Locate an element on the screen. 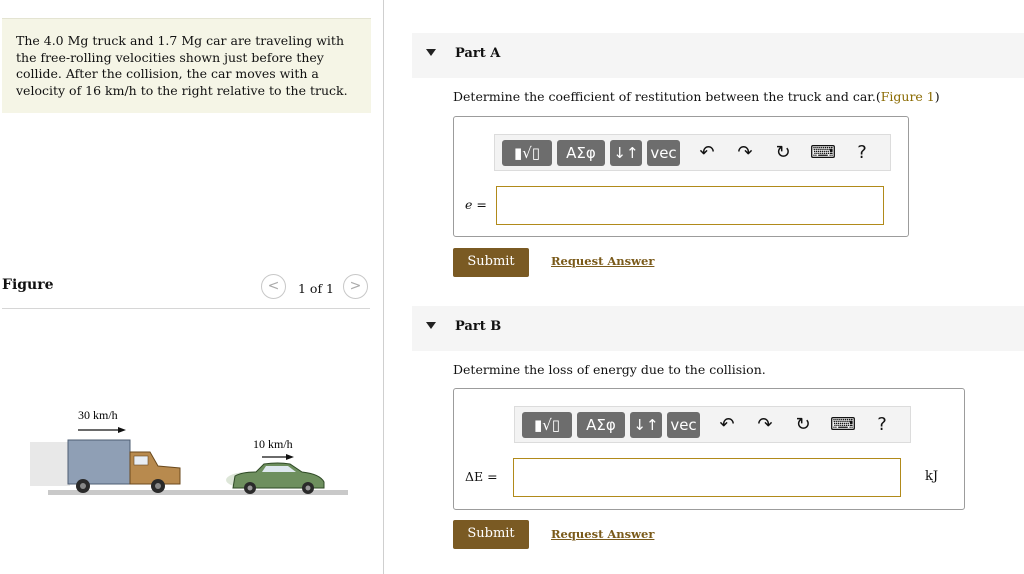  part-b-answer-box: ▮√▯ ΑΣφ ↓↑ vec ↶ ↷ ↻ ⌨ ? ΔE = kJ is located at coordinates (709, 449).